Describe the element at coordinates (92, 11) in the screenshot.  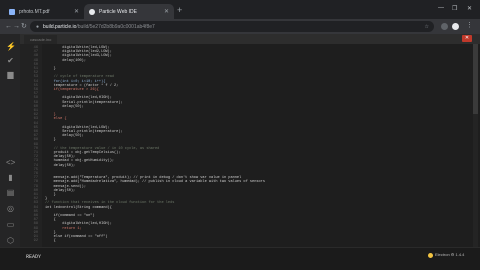
I see `particle-favicon-icon` at that location.